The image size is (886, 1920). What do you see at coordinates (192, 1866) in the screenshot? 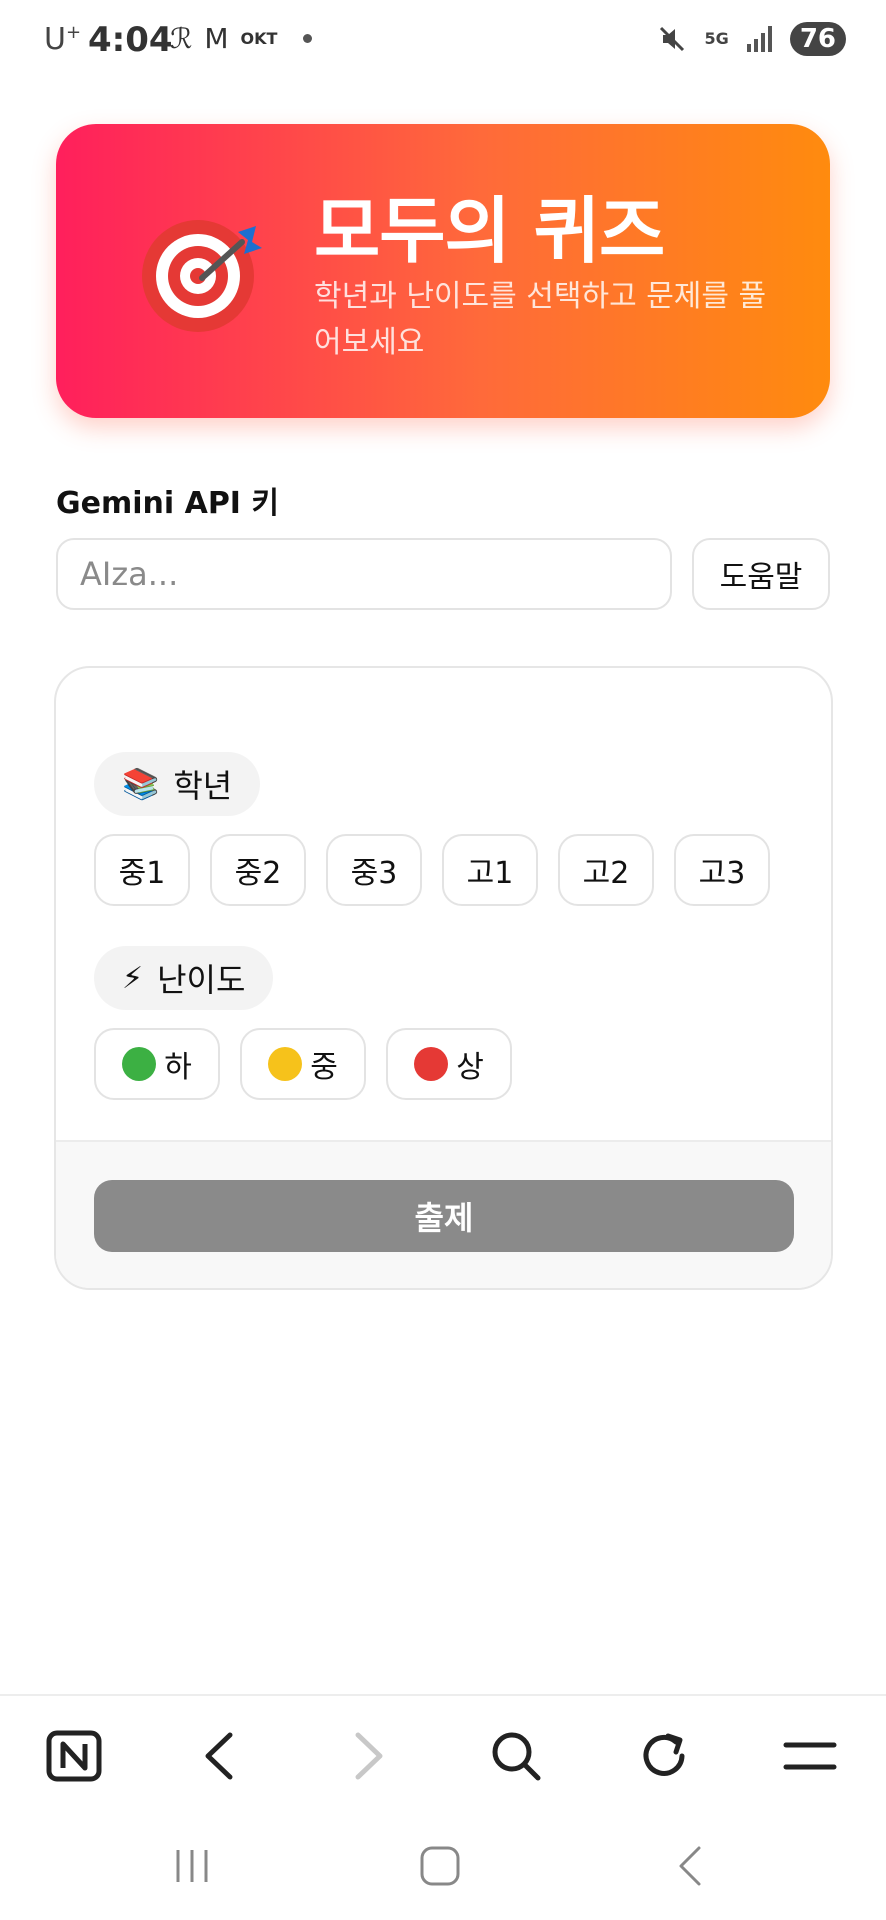
I see `recents-icon` at bounding box center [192, 1866].